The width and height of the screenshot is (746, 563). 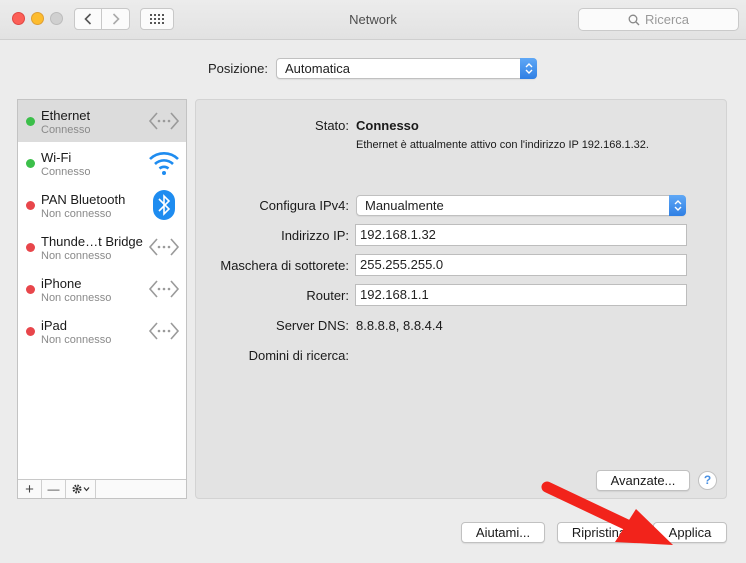 What do you see at coordinates (238, 68) in the screenshot?
I see `location-label: Posizione:` at bounding box center [238, 68].